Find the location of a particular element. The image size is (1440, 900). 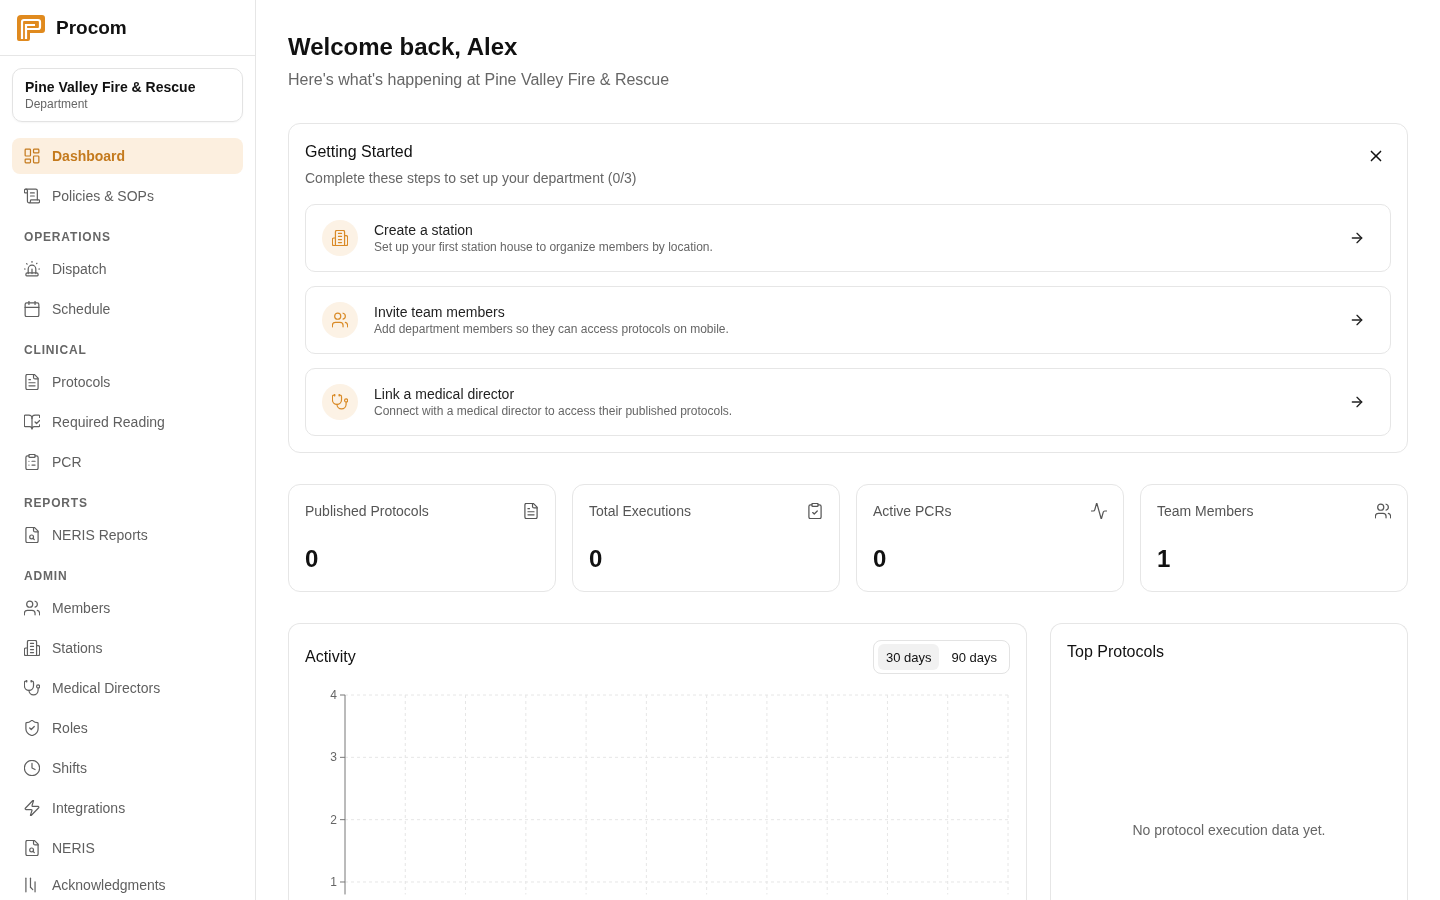

nav-item: Schedule is located at coordinates (127, 309).